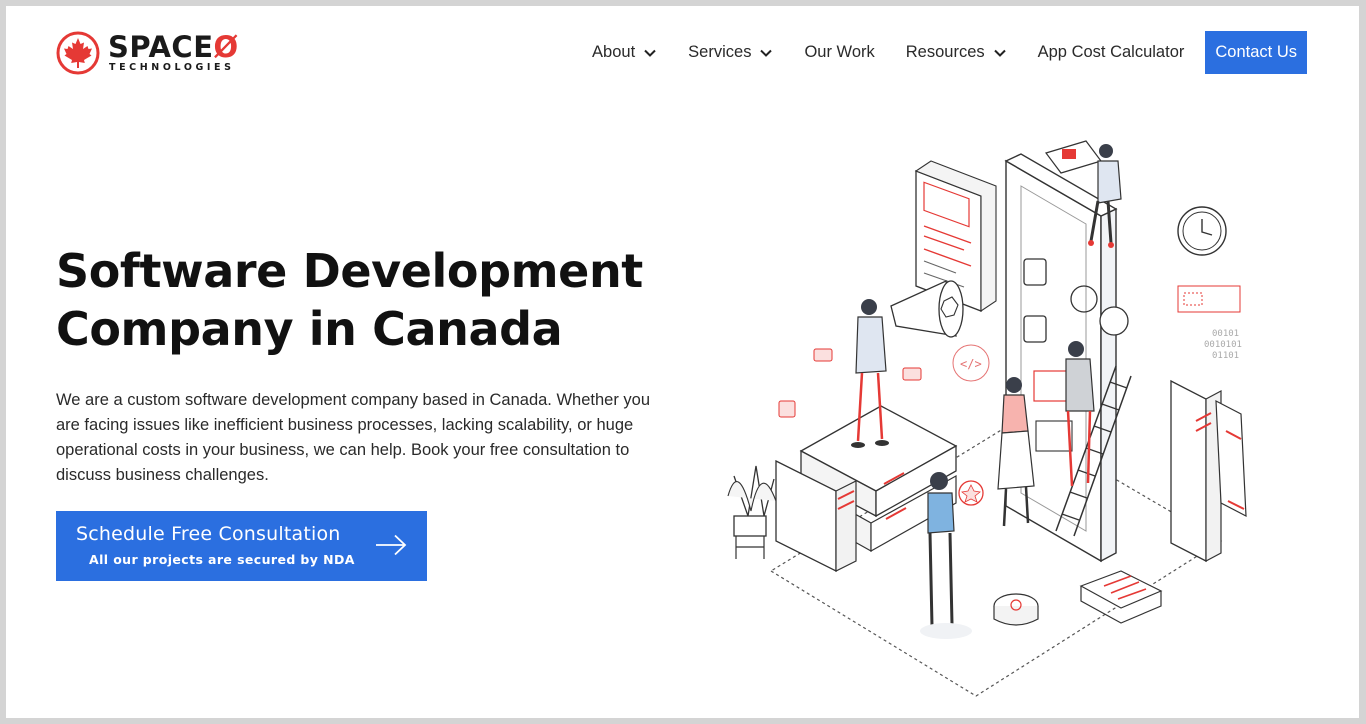 This screenshot has width=1366, height=724. Describe the element at coordinates (1256, 52) in the screenshot. I see `contact-us-button: Contact Us` at that location.